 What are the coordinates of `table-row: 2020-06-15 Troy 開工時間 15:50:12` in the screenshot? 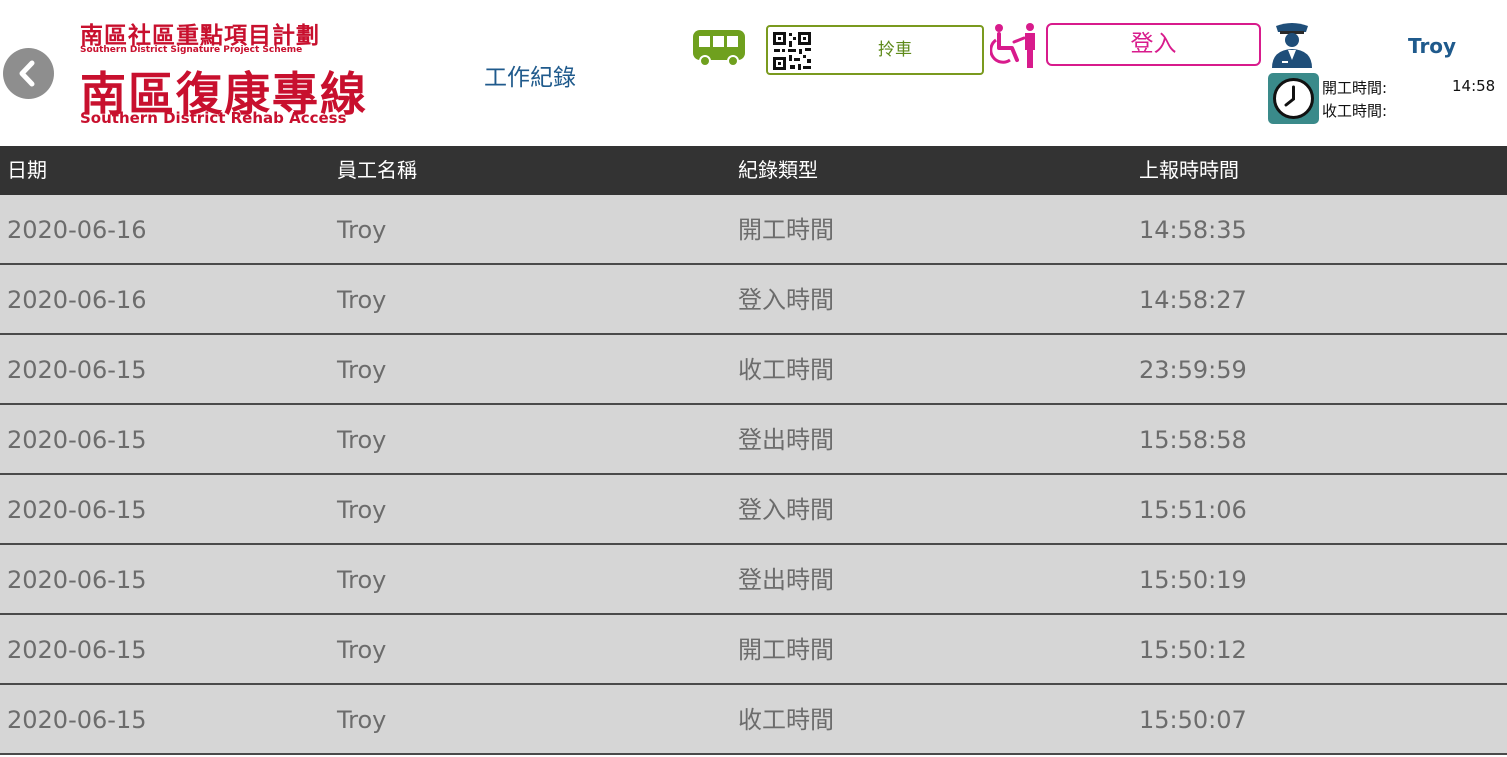 It's located at (753, 650).